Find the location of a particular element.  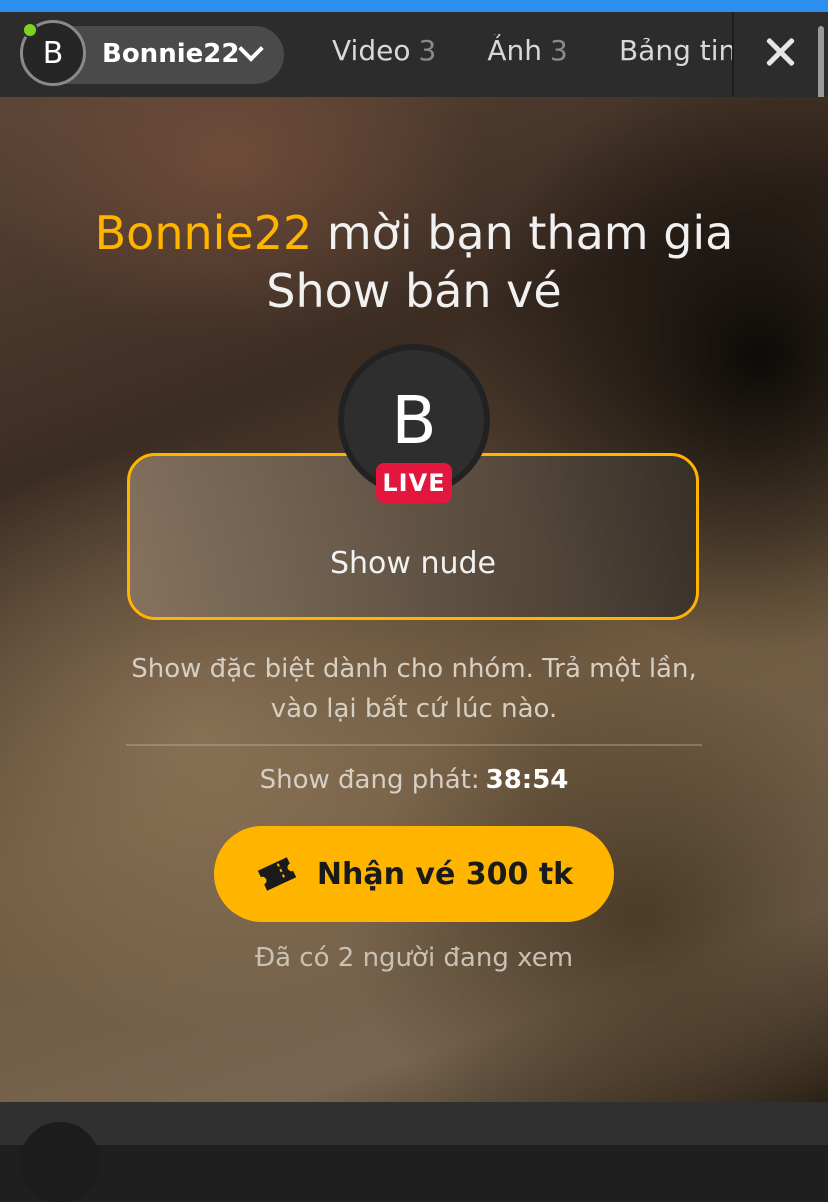

tab-video-label: Video is located at coordinates (371, 50).